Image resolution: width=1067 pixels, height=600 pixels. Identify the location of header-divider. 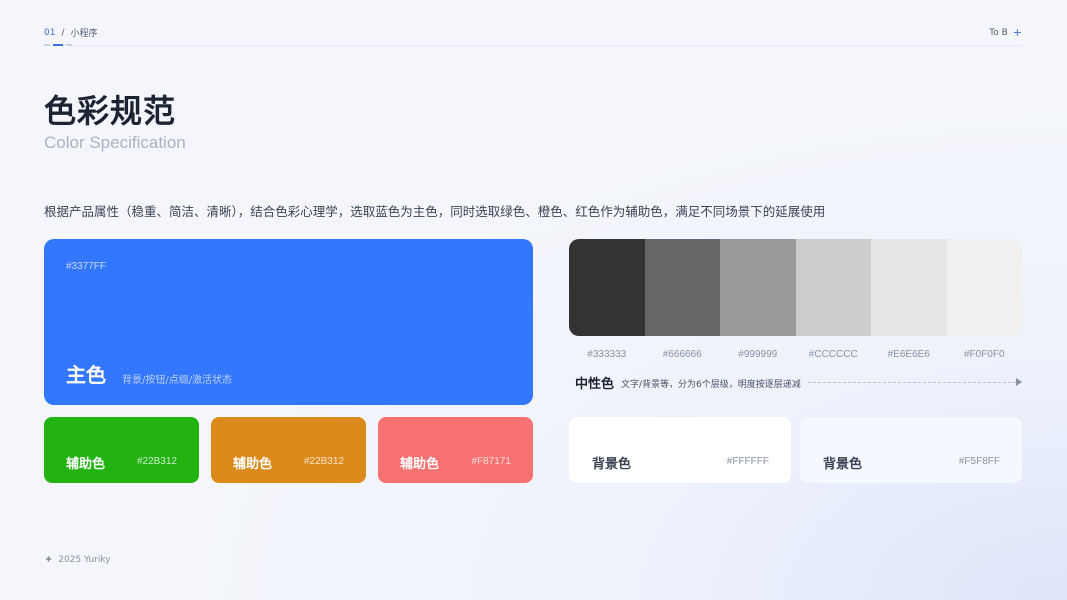
(533, 45).